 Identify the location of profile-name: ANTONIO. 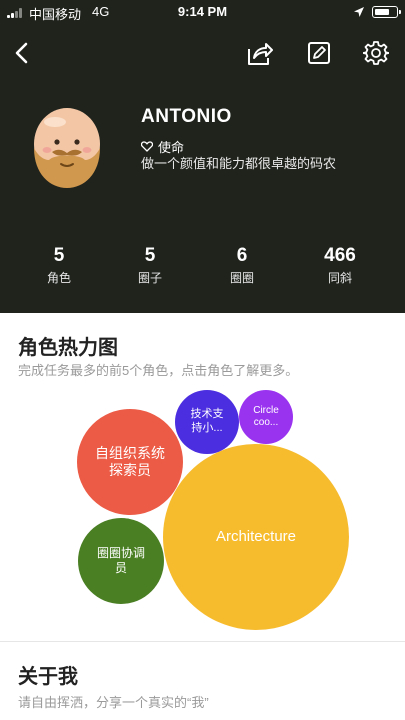
(186, 116).